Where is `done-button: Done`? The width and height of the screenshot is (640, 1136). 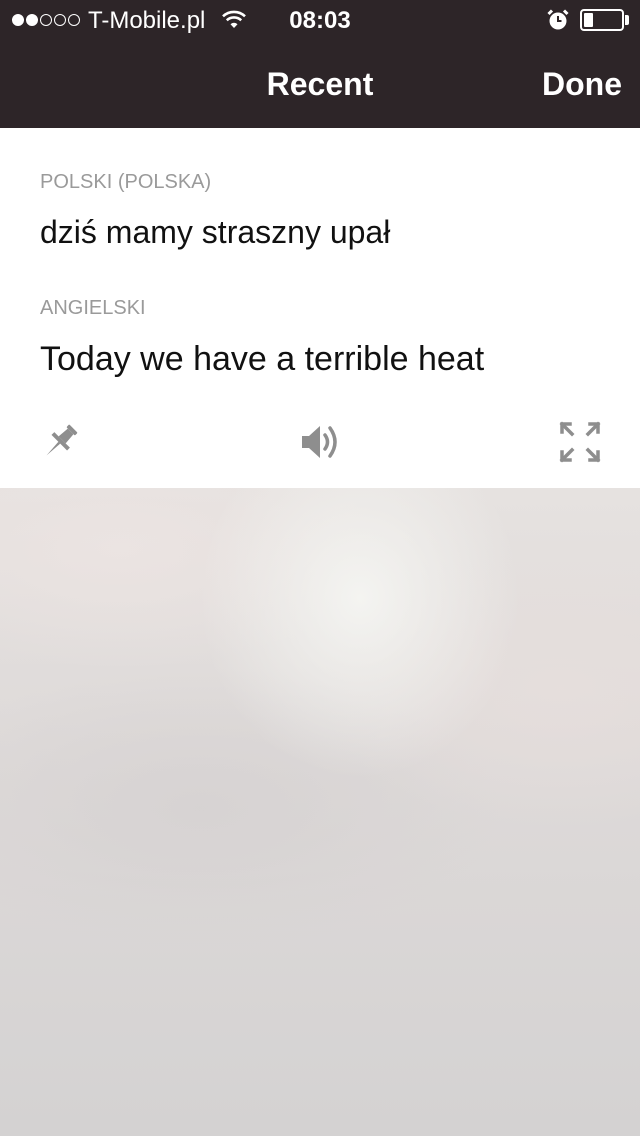 done-button: Done is located at coordinates (582, 84).